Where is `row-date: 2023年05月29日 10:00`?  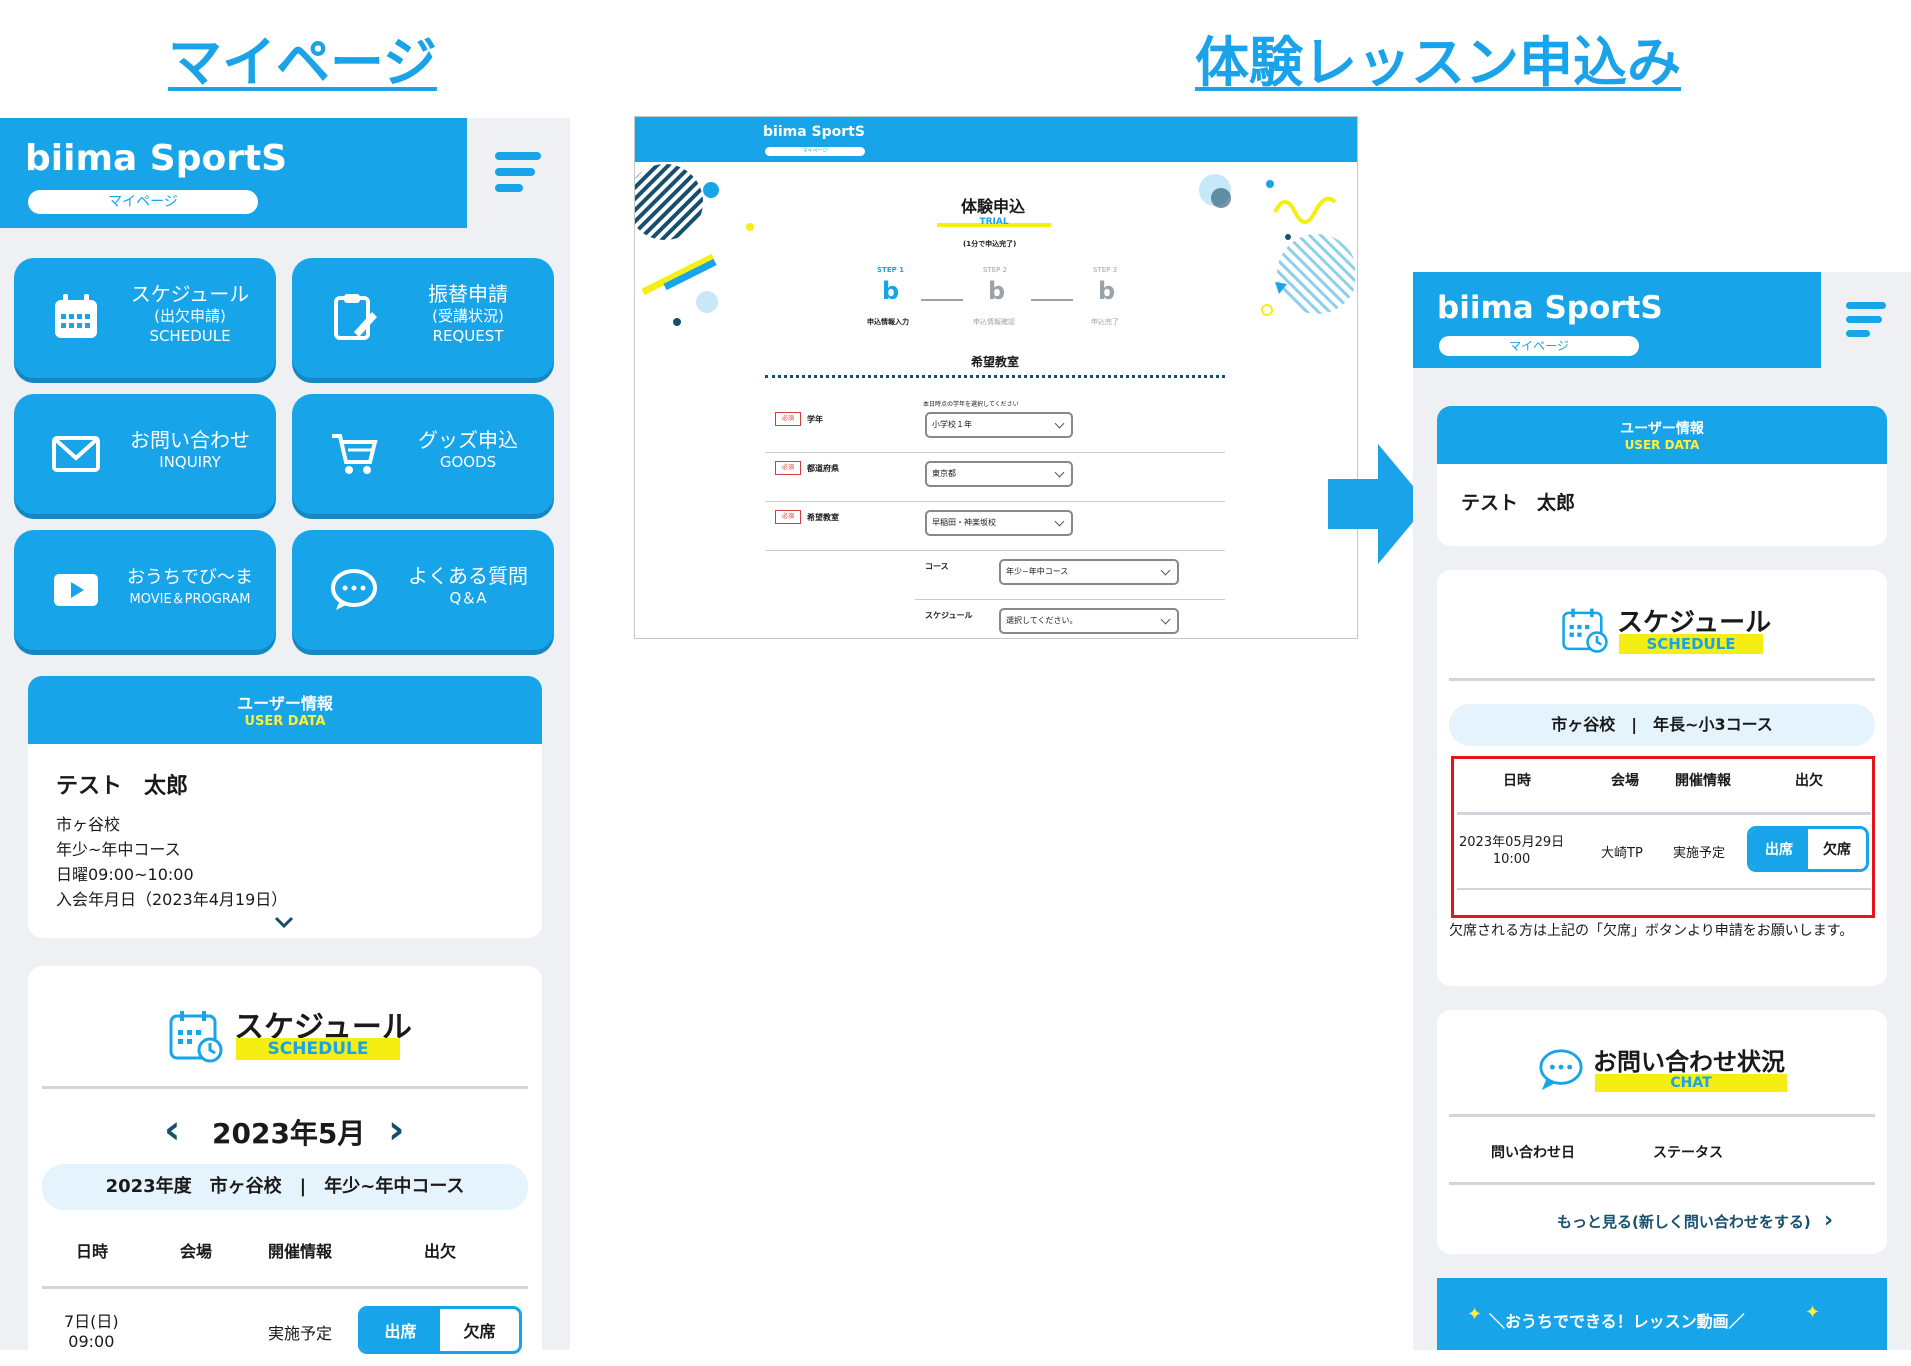 row-date: 2023年05月29日 10:00 is located at coordinates (1511, 851).